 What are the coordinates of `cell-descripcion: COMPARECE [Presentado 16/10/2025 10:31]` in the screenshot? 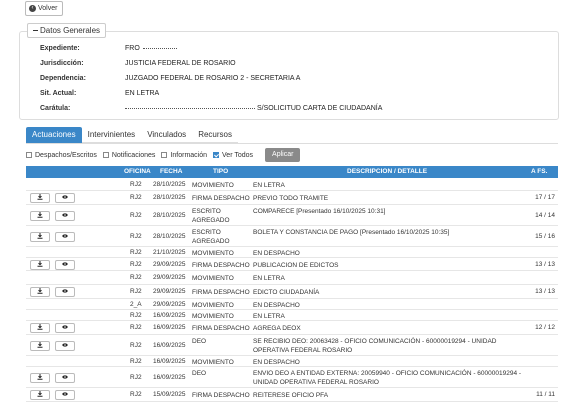 It's located at (319, 211).